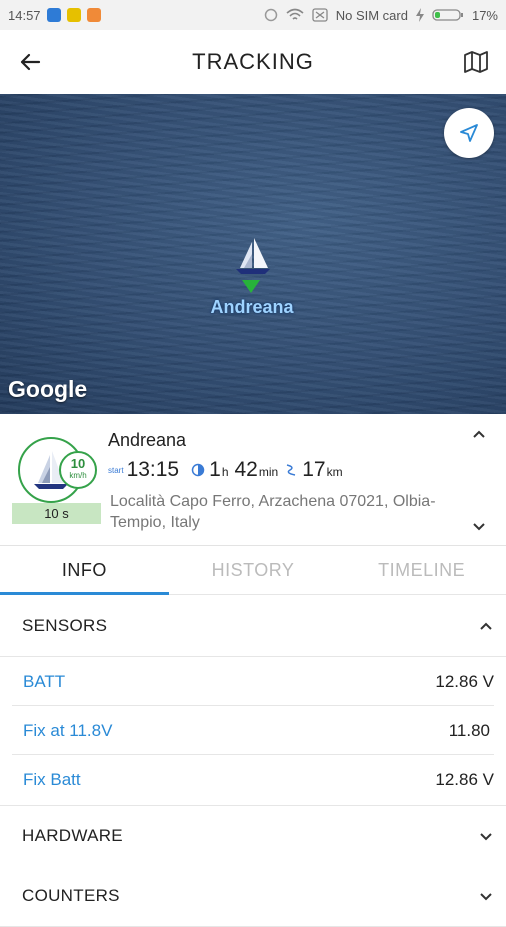 This screenshot has height=927, width=506. What do you see at coordinates (253, 730) in the screenshot?
I see `sensor-row: Fix at 11.8V 11.80` at bounding box center [253, 730].